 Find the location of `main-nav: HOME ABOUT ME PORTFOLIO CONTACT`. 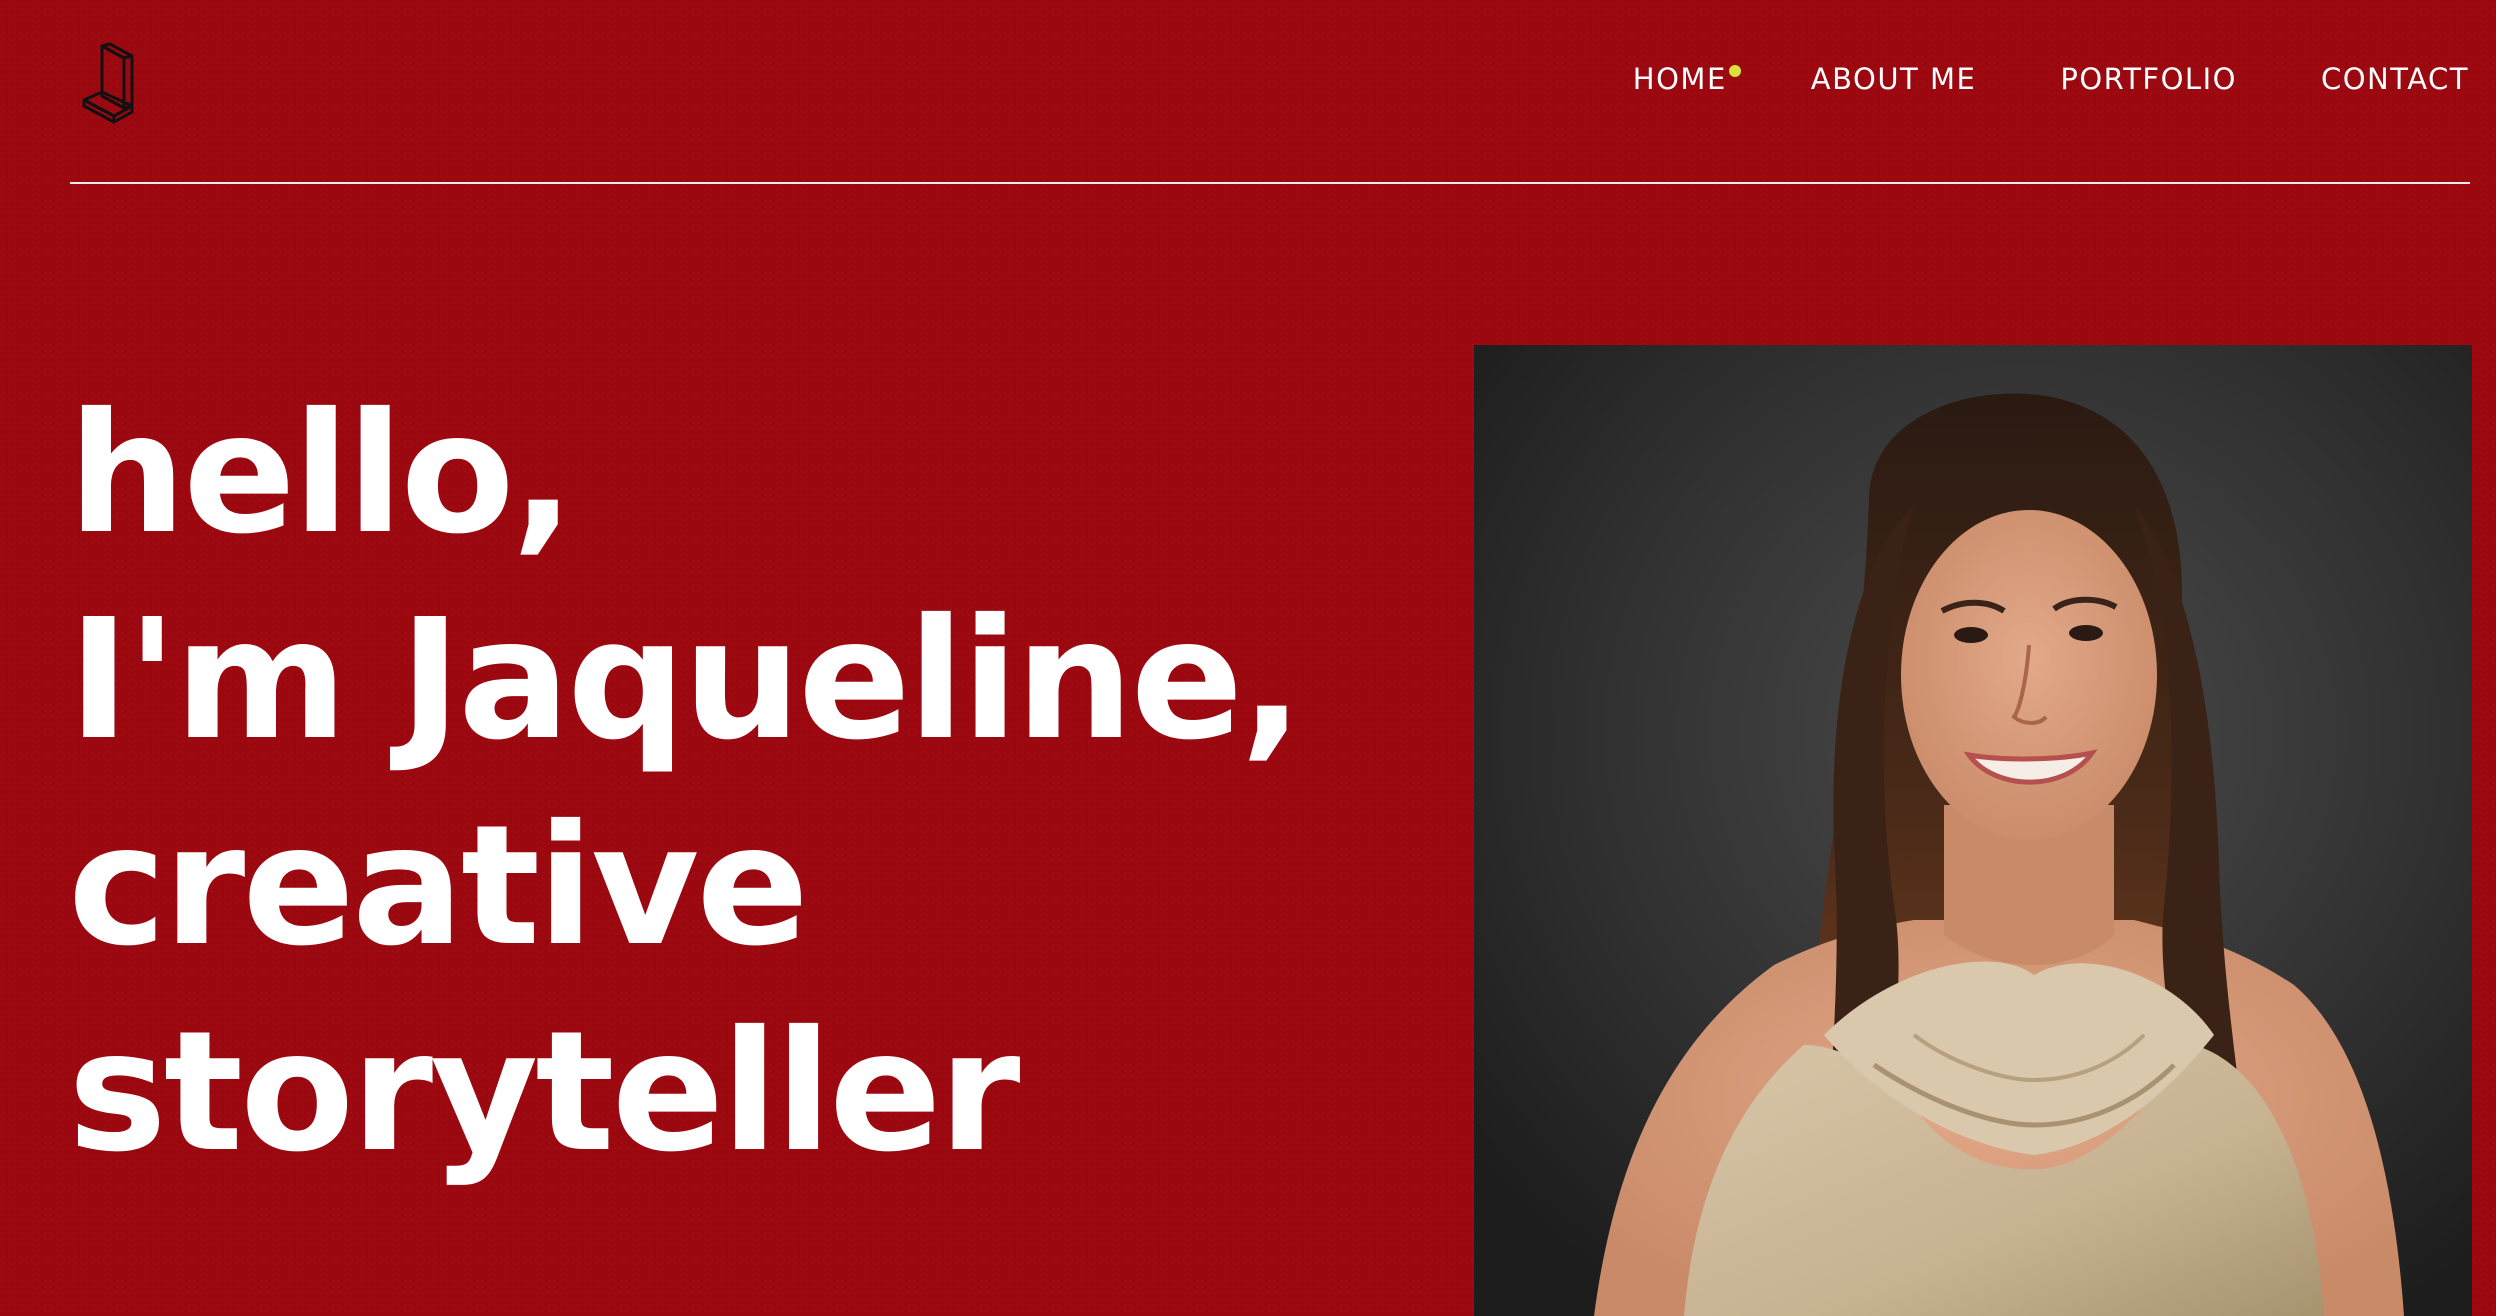

main-nav: HOME ABOUT ME PORTFOLIO CONTACT is located at coordinates (2051, 79).